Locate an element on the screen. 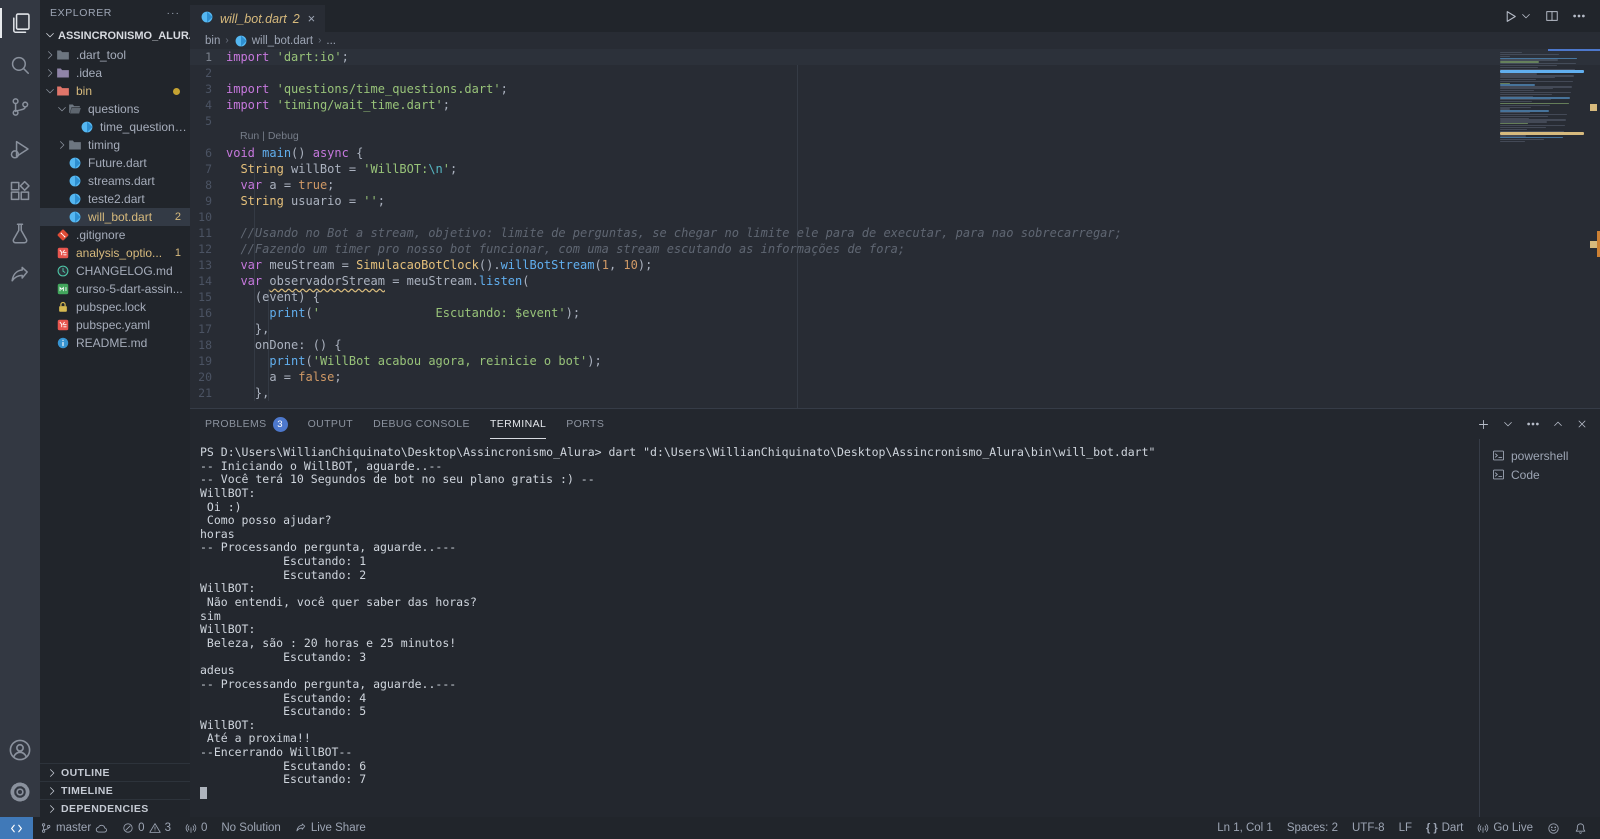 The height and width of the screenshot is (839, 1600). tree-item-analysis-optio-: analysis_optio... 1 is located at coordinates (115, 253).